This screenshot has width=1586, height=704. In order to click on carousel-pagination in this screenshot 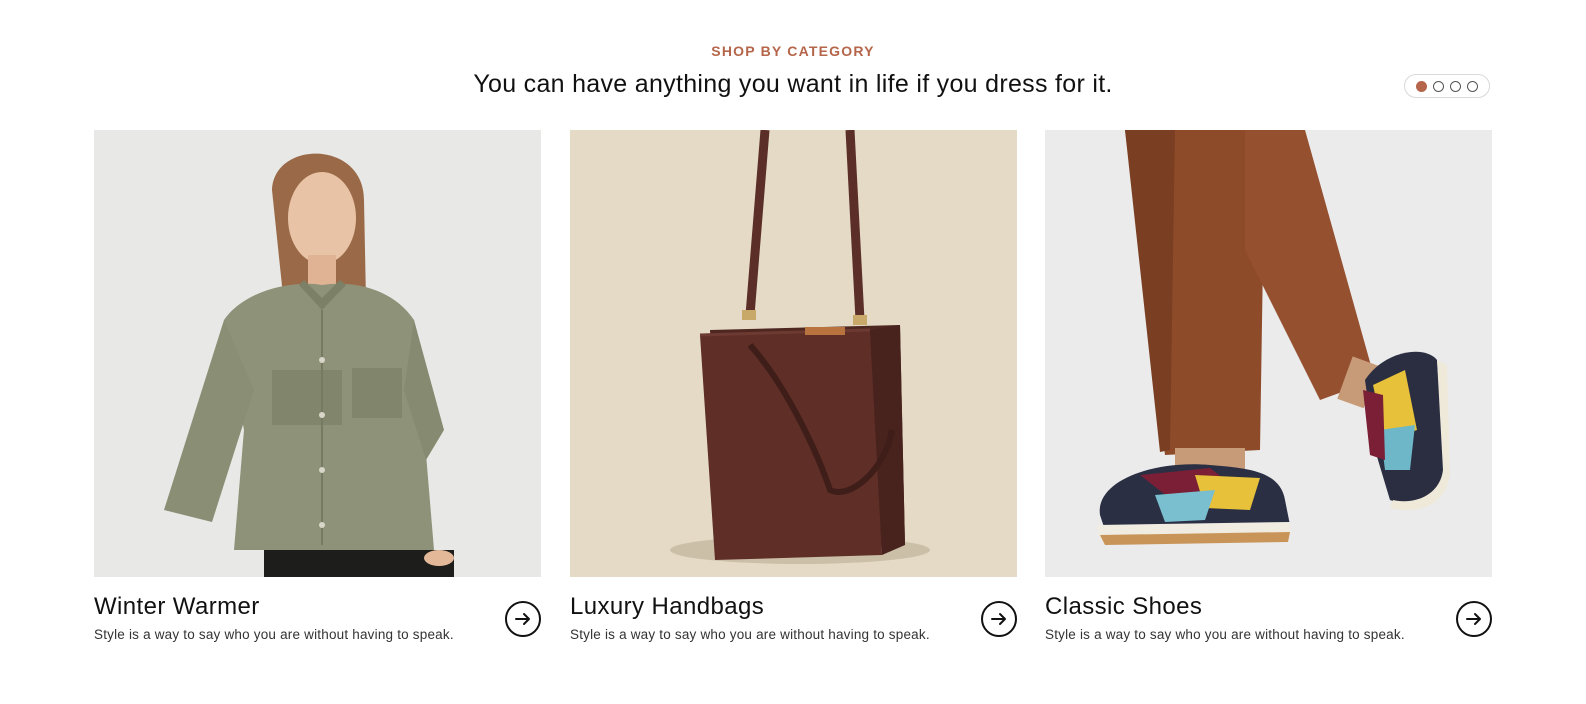, I will do `click(1447, 86)`.